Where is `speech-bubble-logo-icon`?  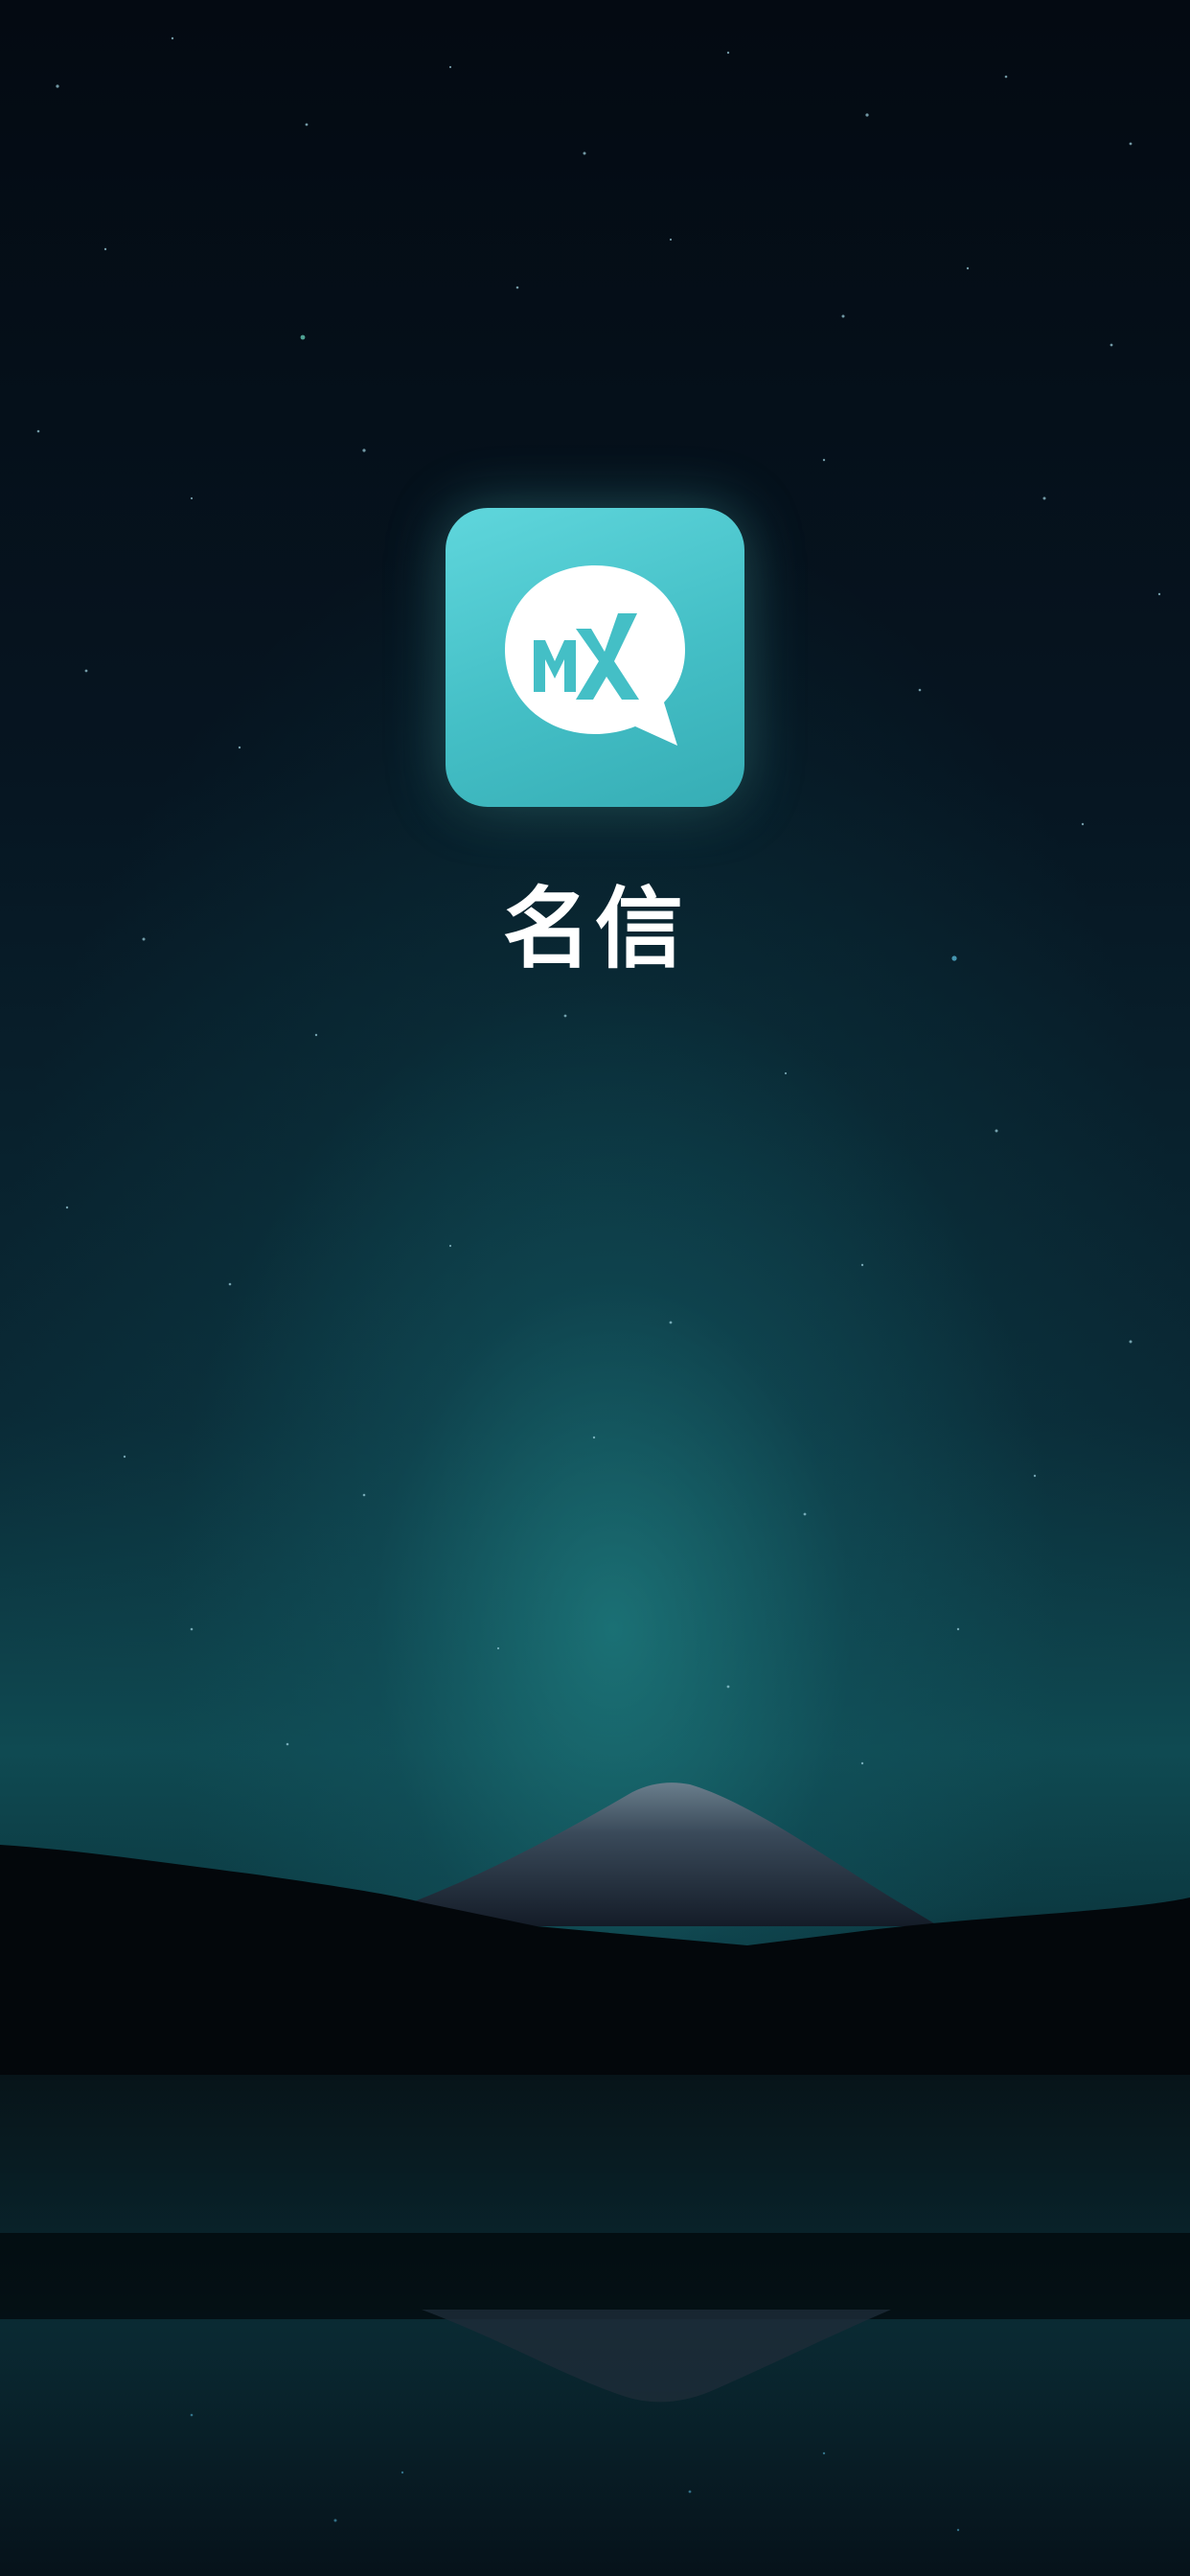 speech-bubble-logo-icon is located at coordinates (595, 655).